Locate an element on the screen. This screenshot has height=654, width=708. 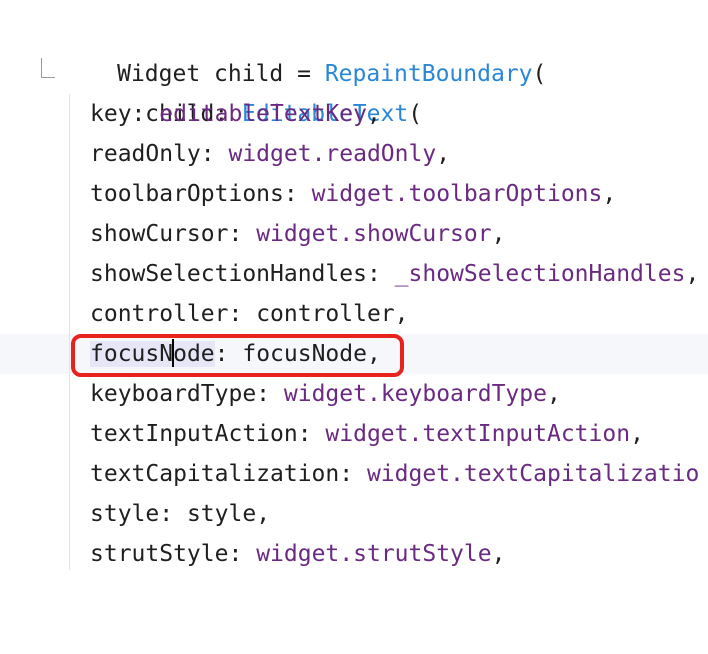
param-value: editableTextKey is located at coordinates (263, 114).